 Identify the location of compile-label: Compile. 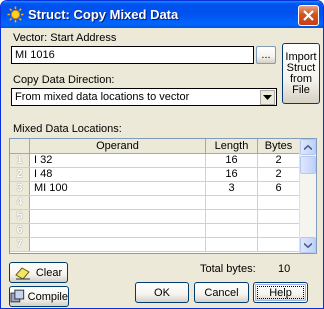
(47, 296).